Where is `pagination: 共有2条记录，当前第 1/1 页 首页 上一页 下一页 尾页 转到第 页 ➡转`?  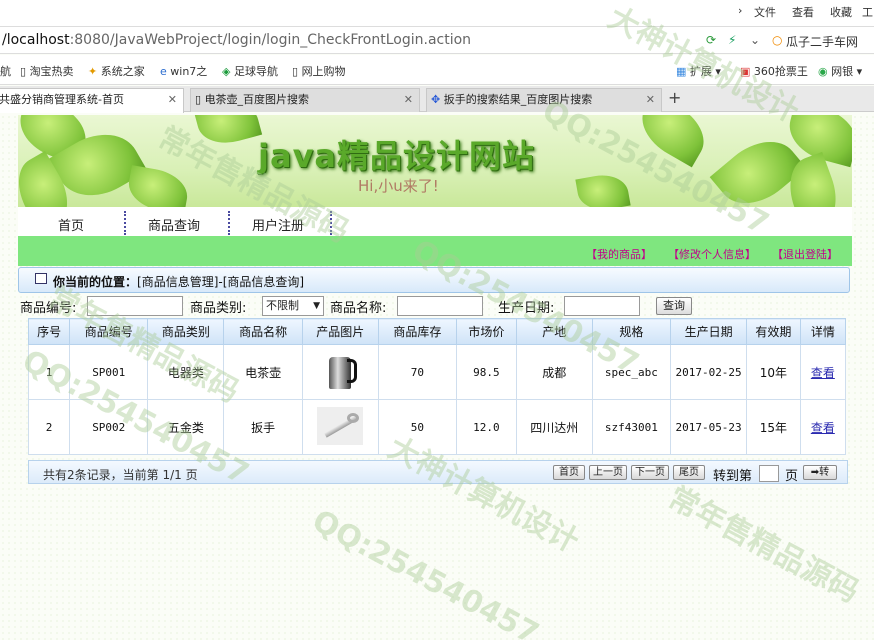 pagination: 共有2条记录，当前第 1/1 页 首页 上一页 下一页 尾页 转到第 页 ➡转 is located at coordinates (438, 472).